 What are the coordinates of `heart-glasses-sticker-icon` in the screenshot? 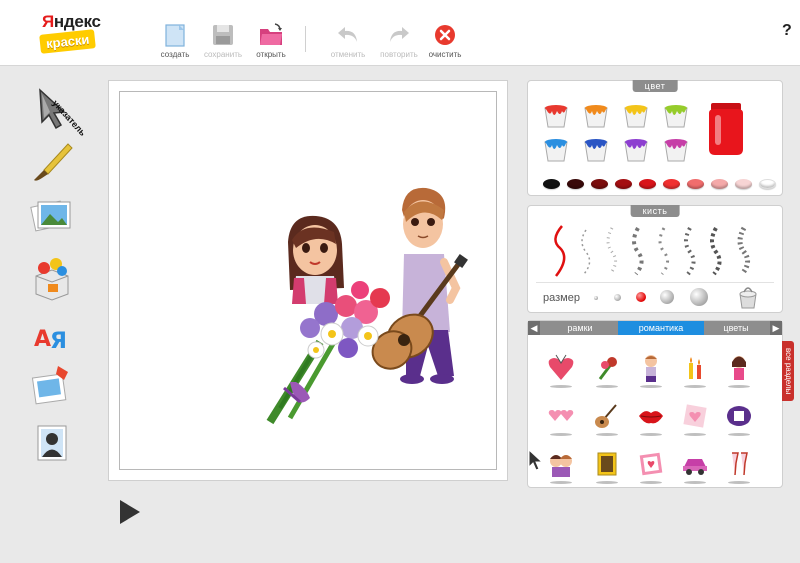 It's located at (561, 416).